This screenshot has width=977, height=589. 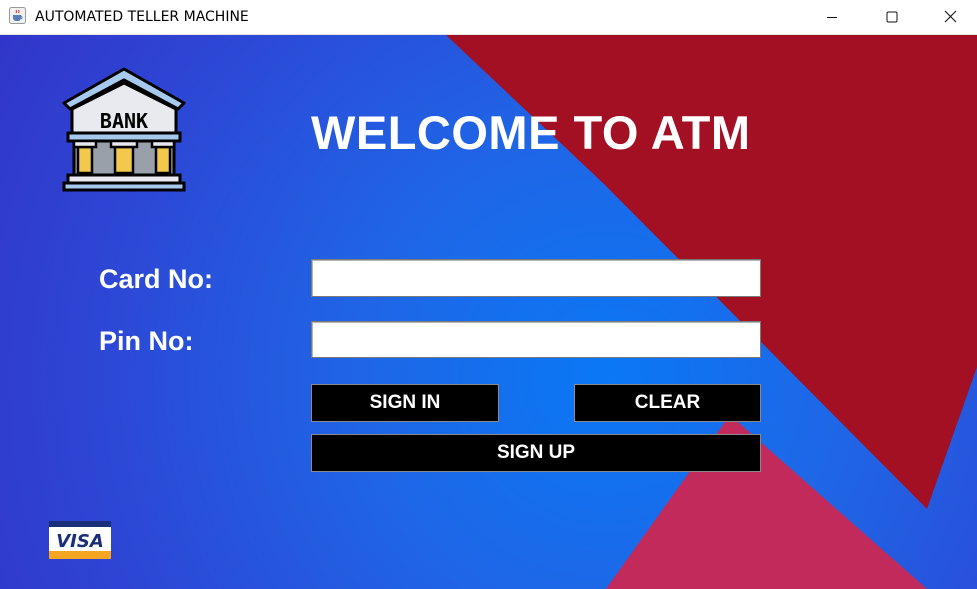 What do you see at coordinates (536, 339) in the screenshot?
I see `pin-number-input` at bounding box center [536, 339].